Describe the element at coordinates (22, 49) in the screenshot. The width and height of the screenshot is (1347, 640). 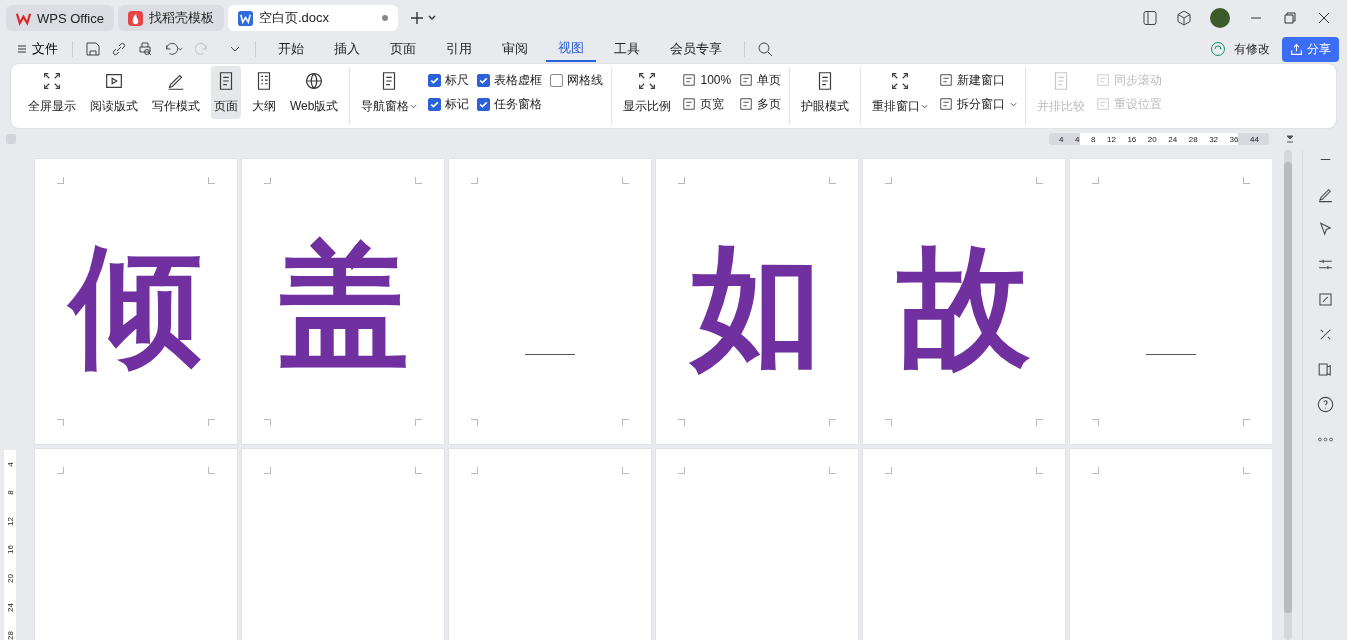
I see `menu-icon` at that location.